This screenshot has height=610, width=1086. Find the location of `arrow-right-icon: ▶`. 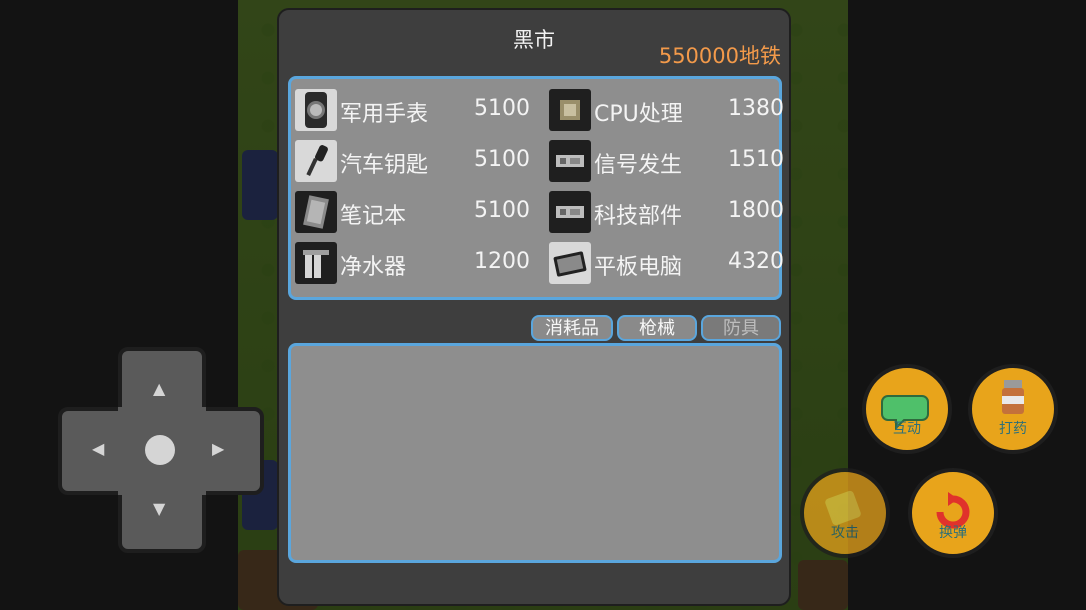

arrow-right-icon: ▶ is located at coordinates (218, 448).